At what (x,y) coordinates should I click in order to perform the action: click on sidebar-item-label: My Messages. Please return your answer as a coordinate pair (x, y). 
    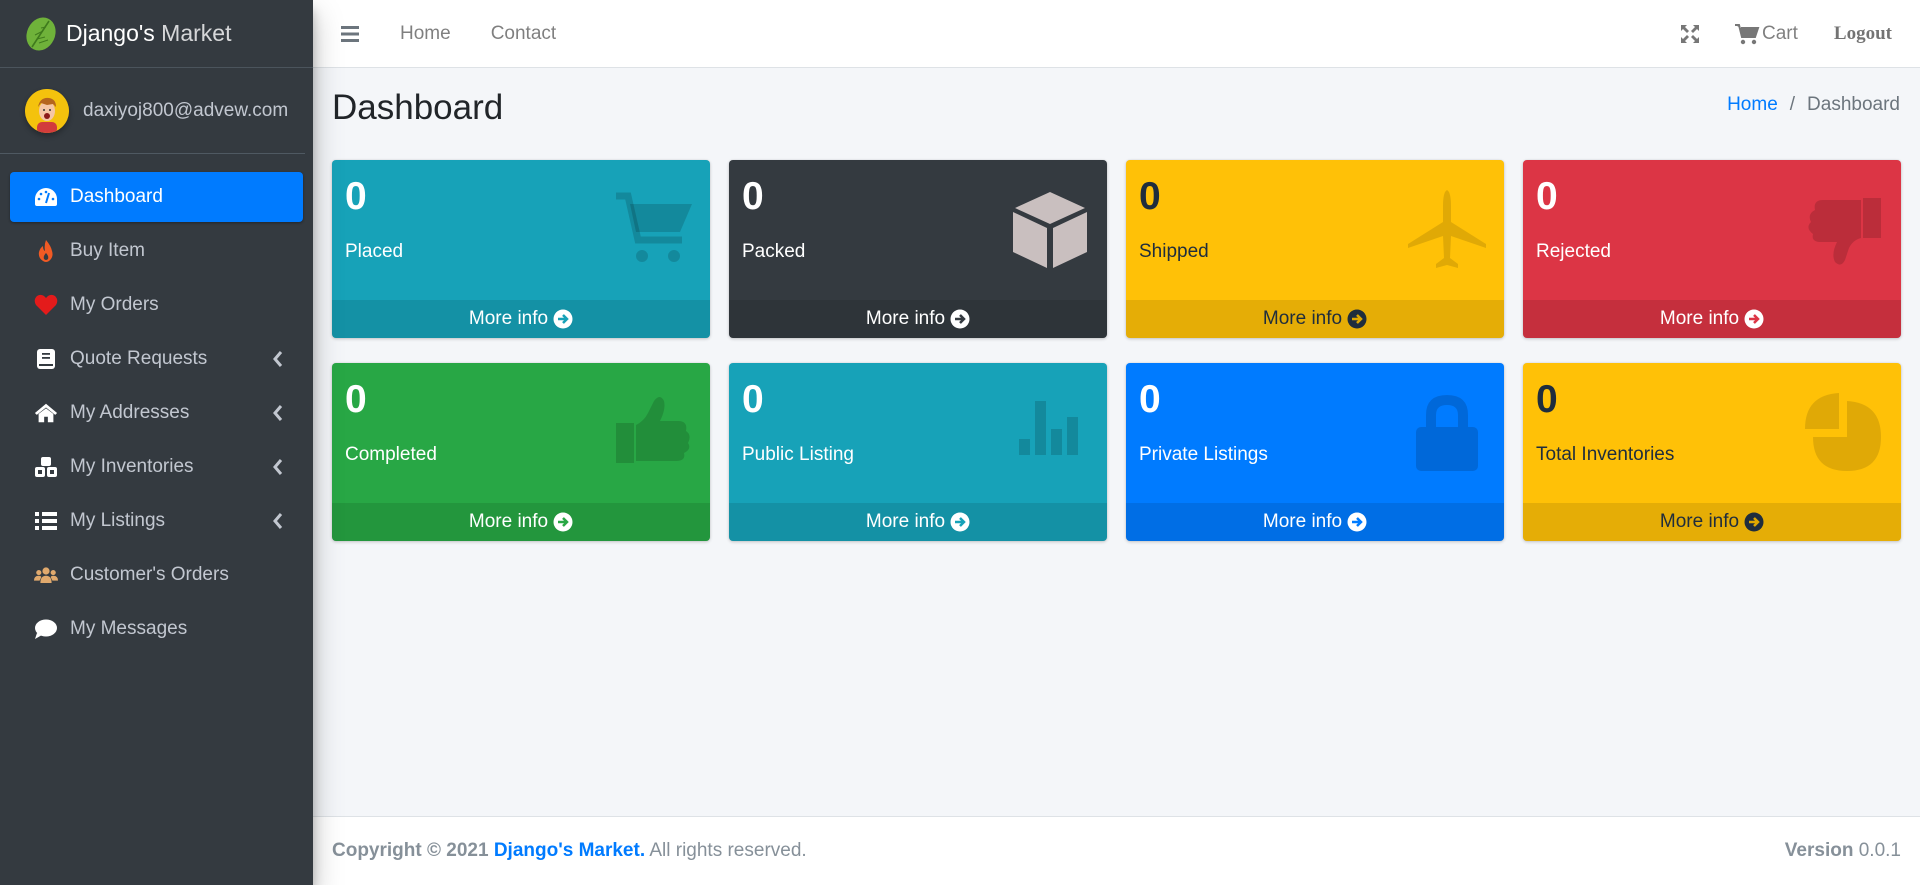
    Looking at the image, I should click on (129, 628).